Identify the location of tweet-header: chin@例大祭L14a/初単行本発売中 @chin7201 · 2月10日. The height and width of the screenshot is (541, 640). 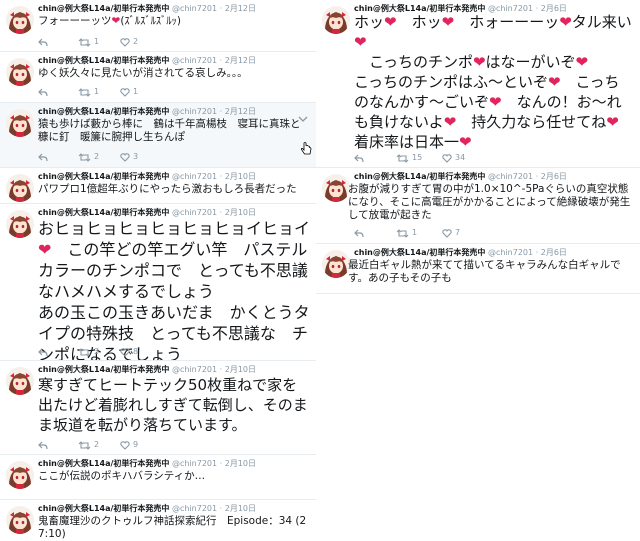
(175, 508).